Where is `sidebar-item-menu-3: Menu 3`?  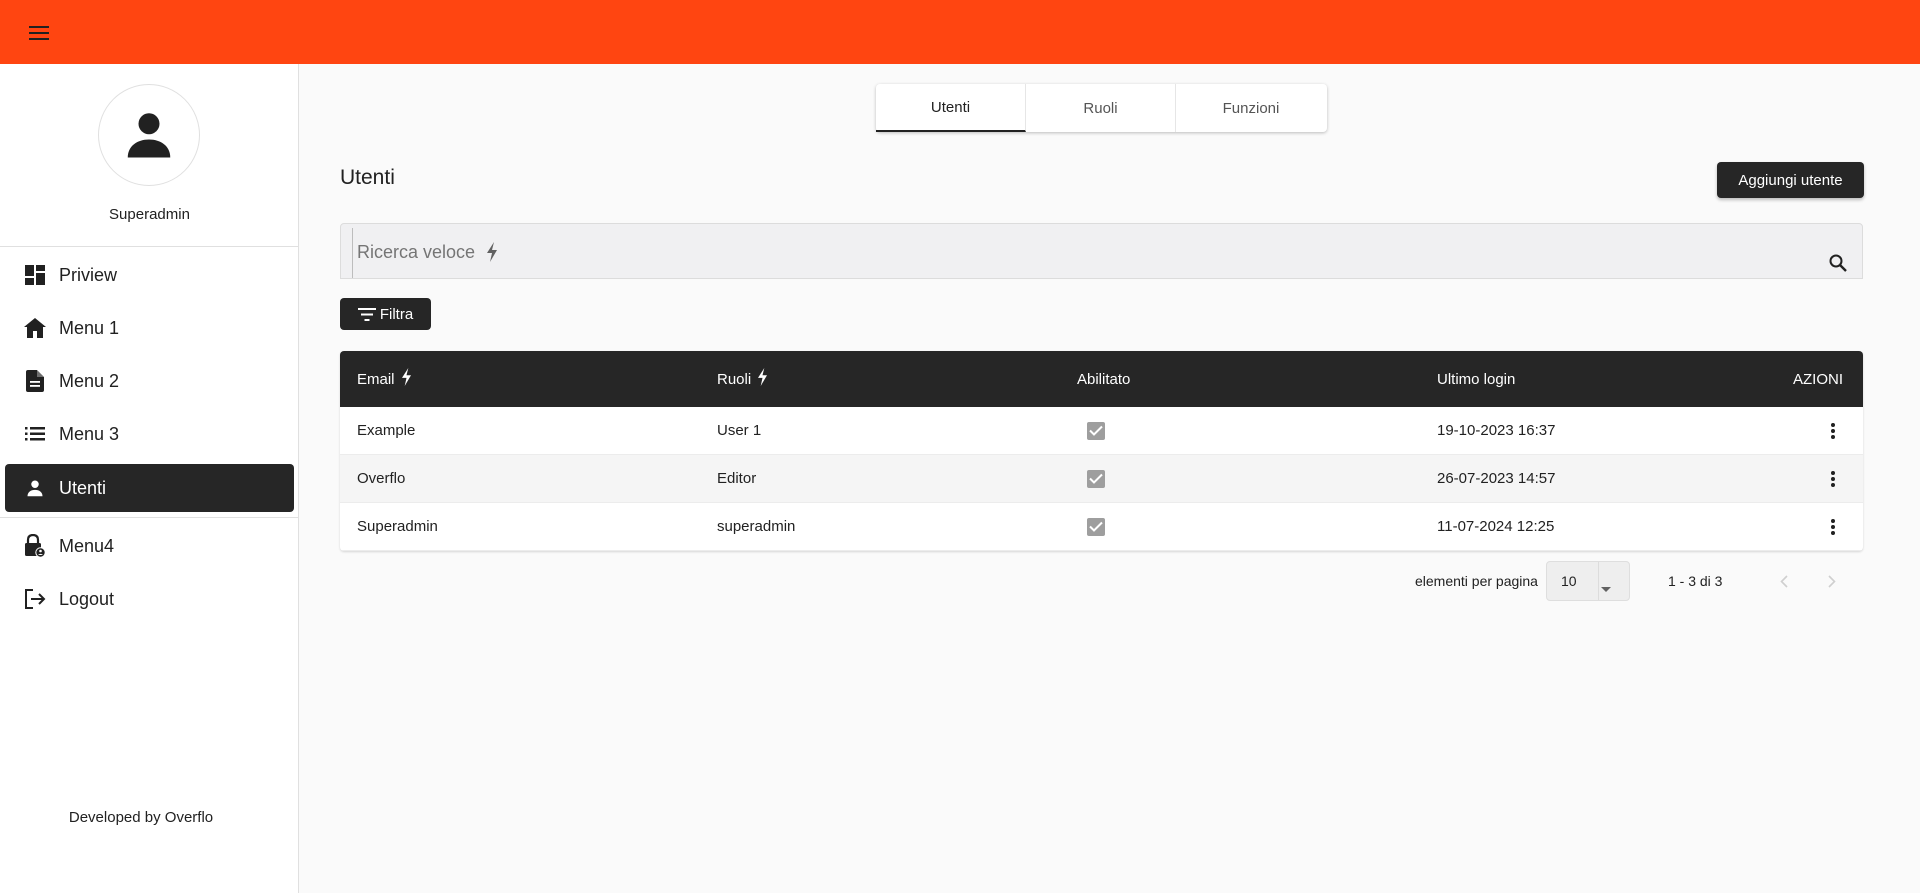
sidebar-item-menu-3: Menu 3 is located at coordinates (149, 434).